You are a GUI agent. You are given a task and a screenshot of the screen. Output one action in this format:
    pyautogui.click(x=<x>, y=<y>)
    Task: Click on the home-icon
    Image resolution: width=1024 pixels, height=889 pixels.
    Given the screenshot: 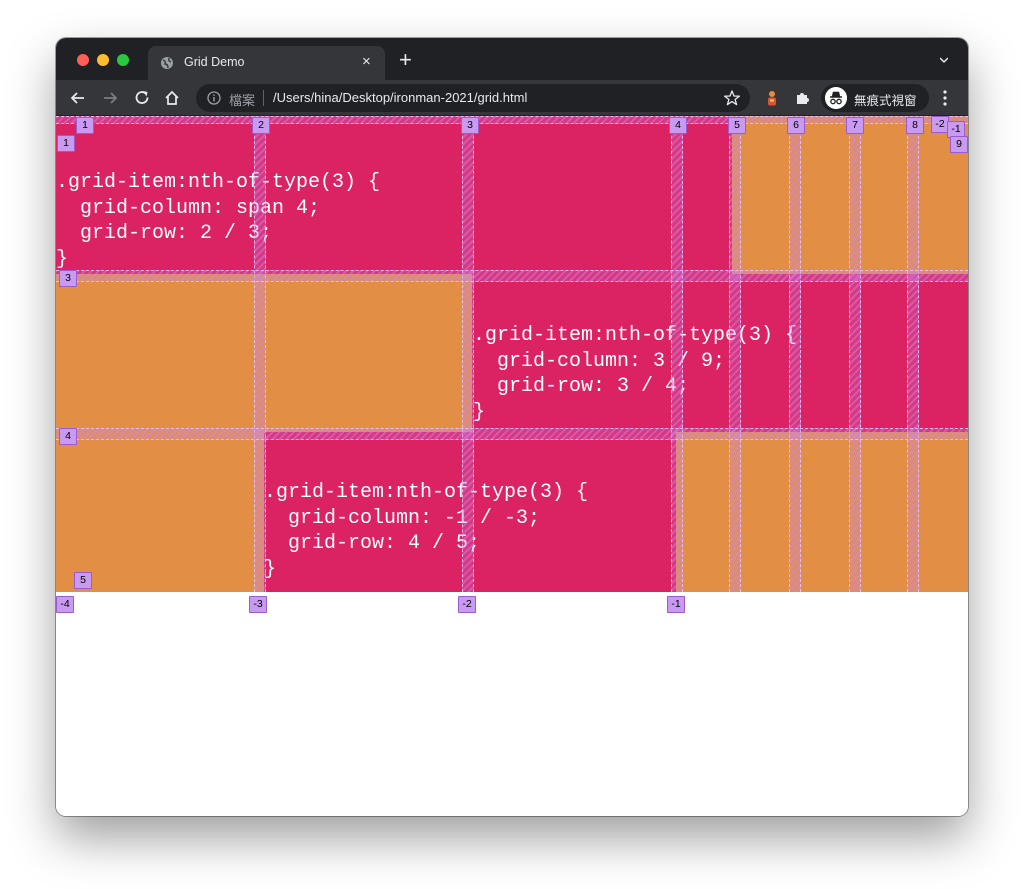 What is the action you would take?
    pyautogui.click(x=172, y=98)
    